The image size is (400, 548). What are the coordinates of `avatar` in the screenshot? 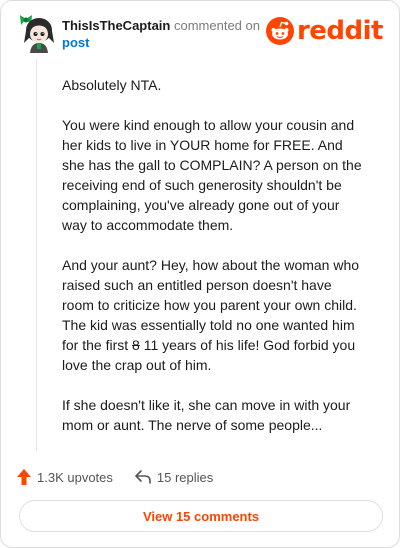 It's located at (37, 33).